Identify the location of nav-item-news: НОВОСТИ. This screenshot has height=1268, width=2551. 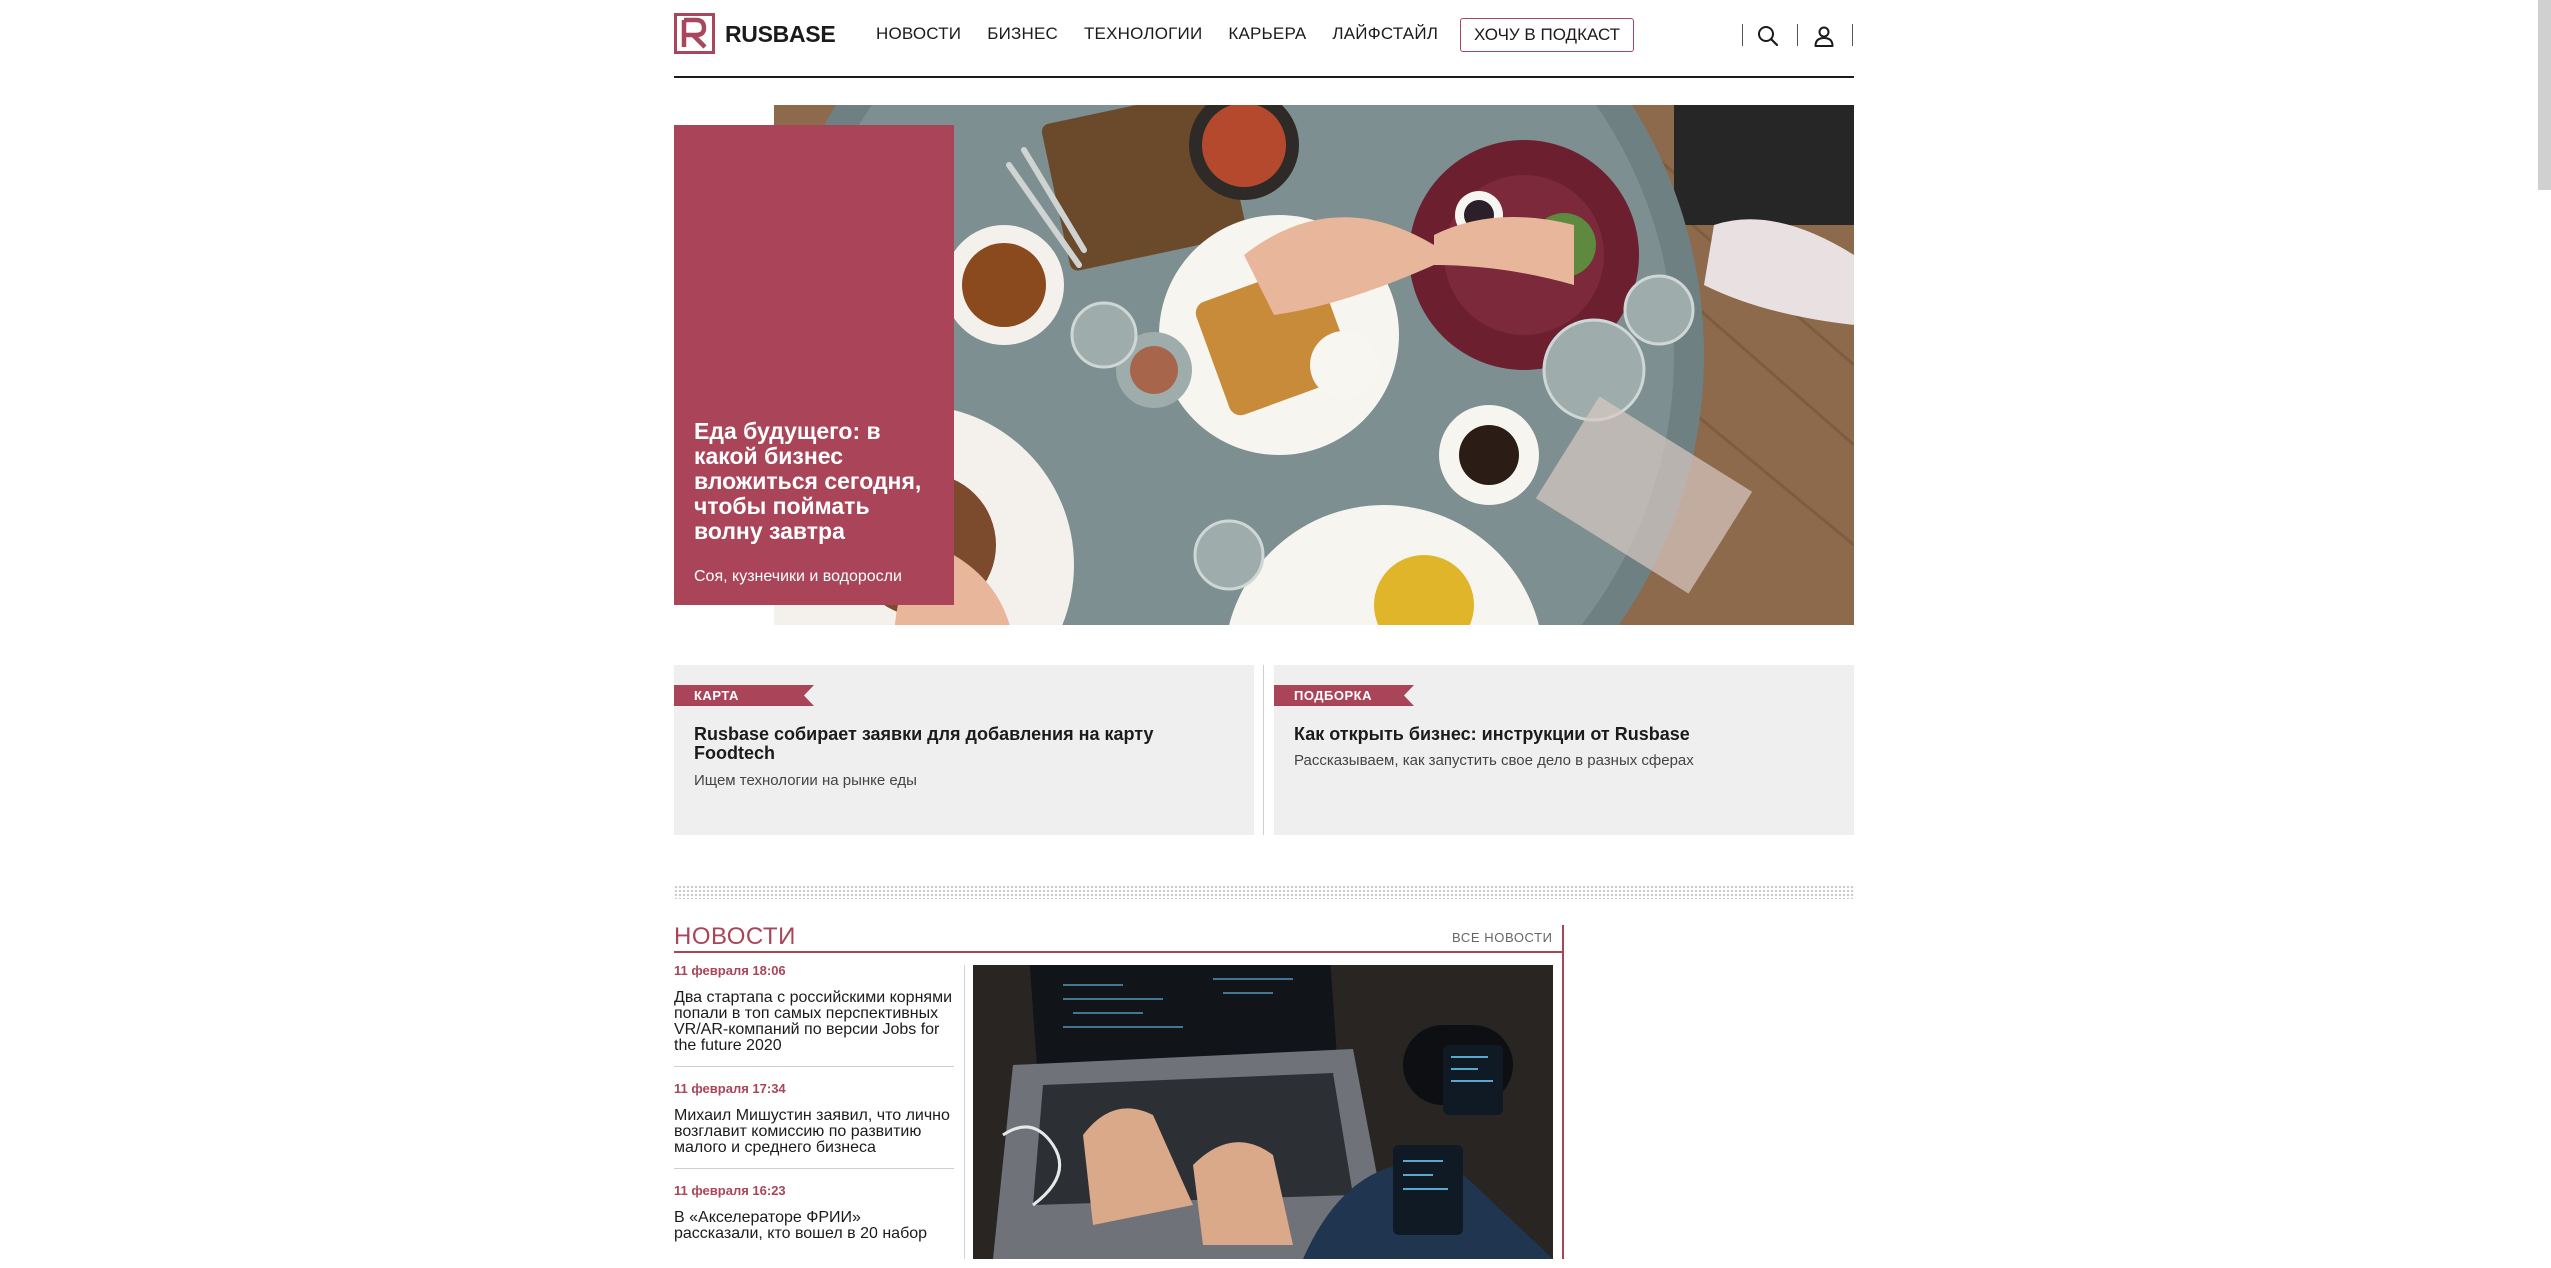
(918, 34).